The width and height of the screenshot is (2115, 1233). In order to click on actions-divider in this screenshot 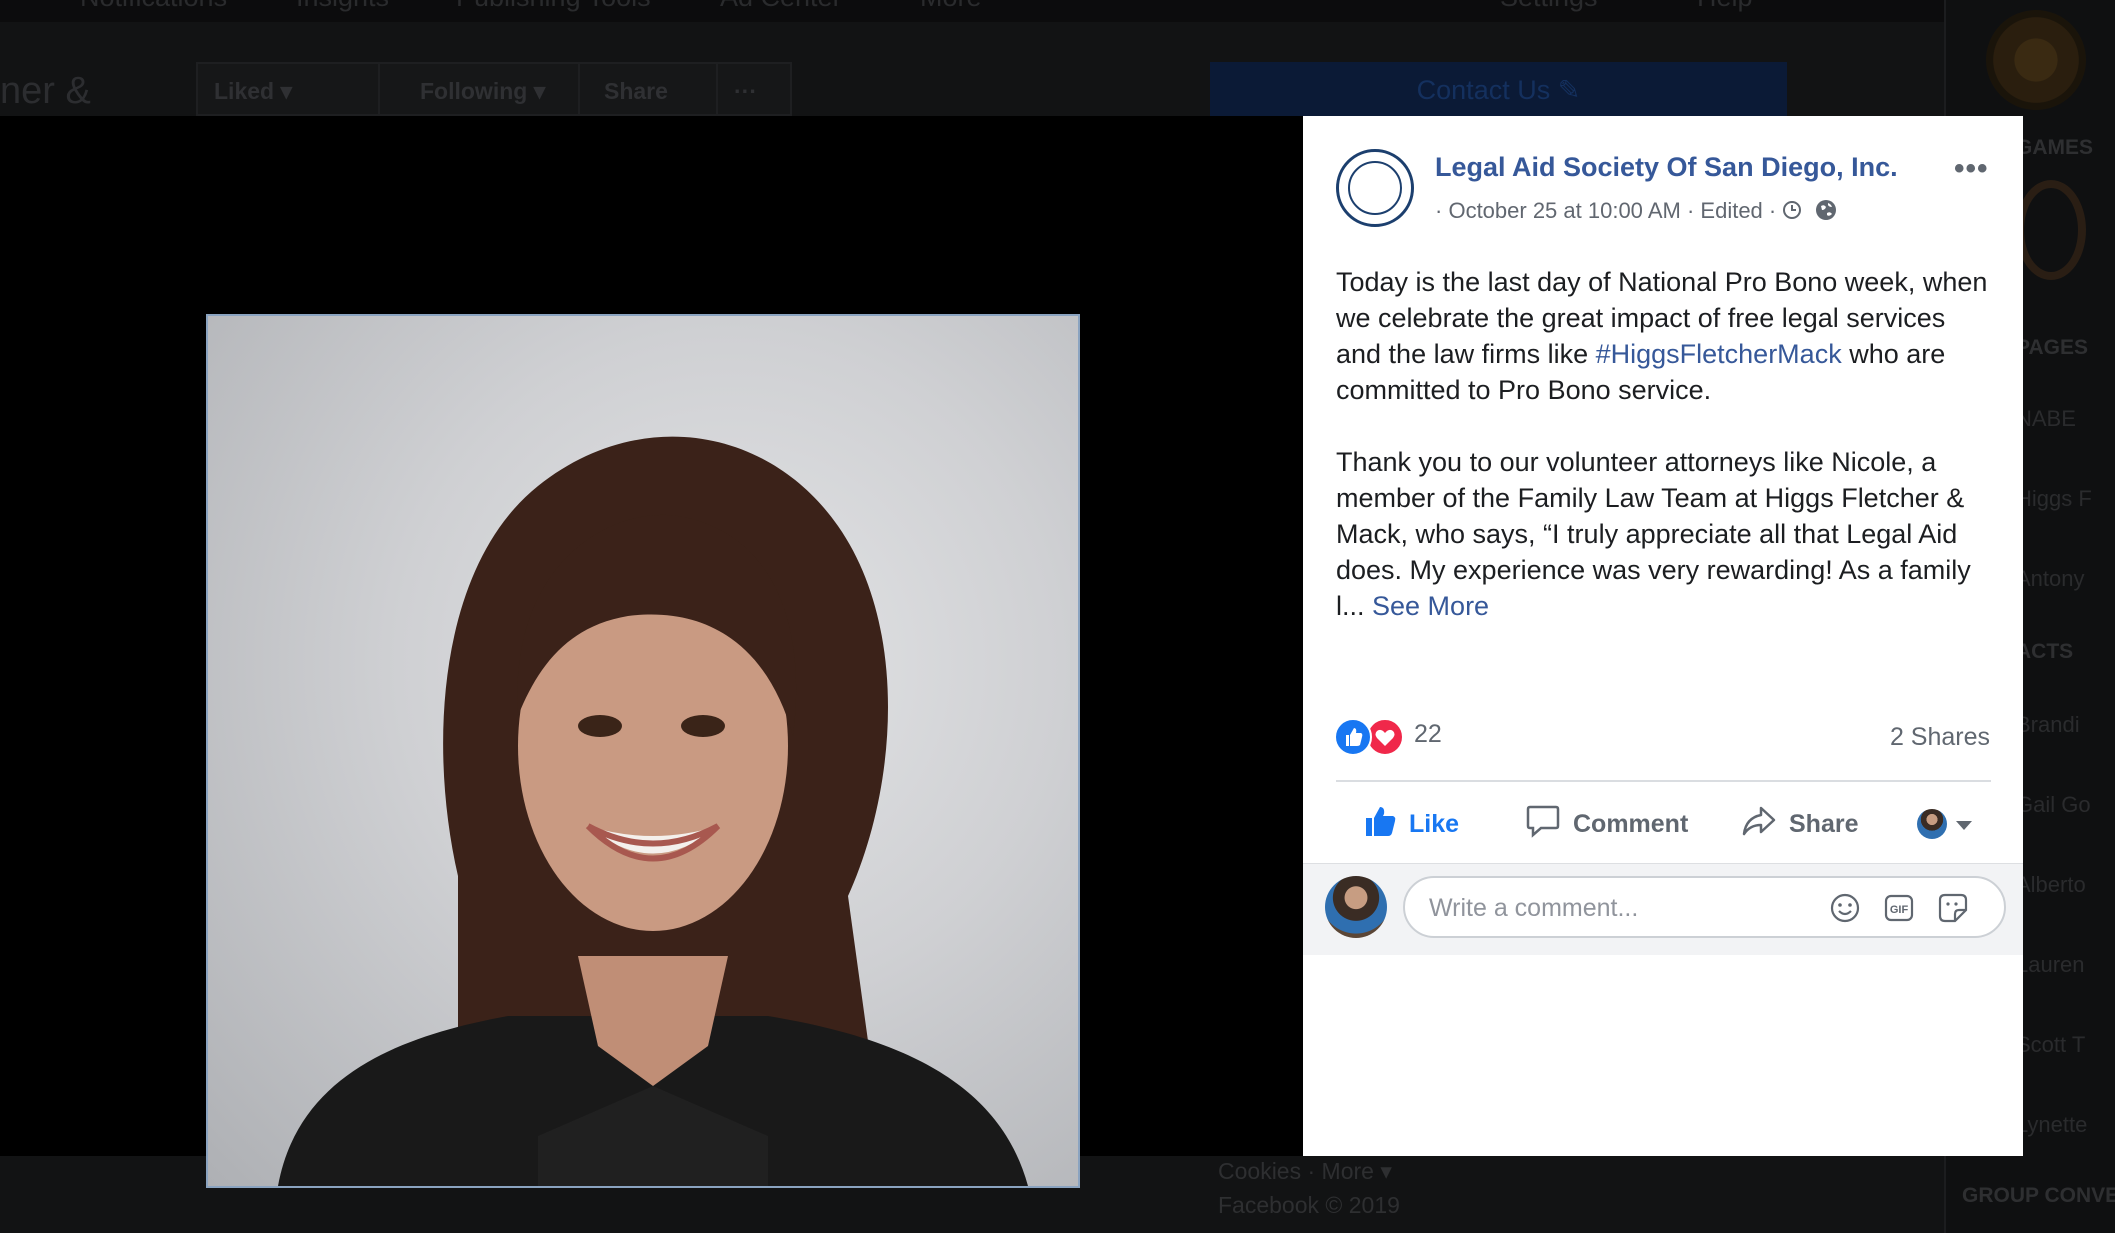, I will do `click(1663, 781)`.